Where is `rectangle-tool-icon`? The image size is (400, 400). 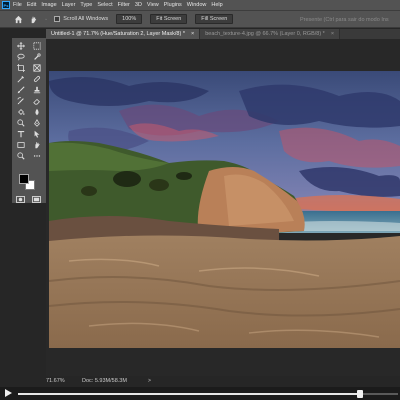
rectangle-tool-icon is located at coordinates (21, 144).